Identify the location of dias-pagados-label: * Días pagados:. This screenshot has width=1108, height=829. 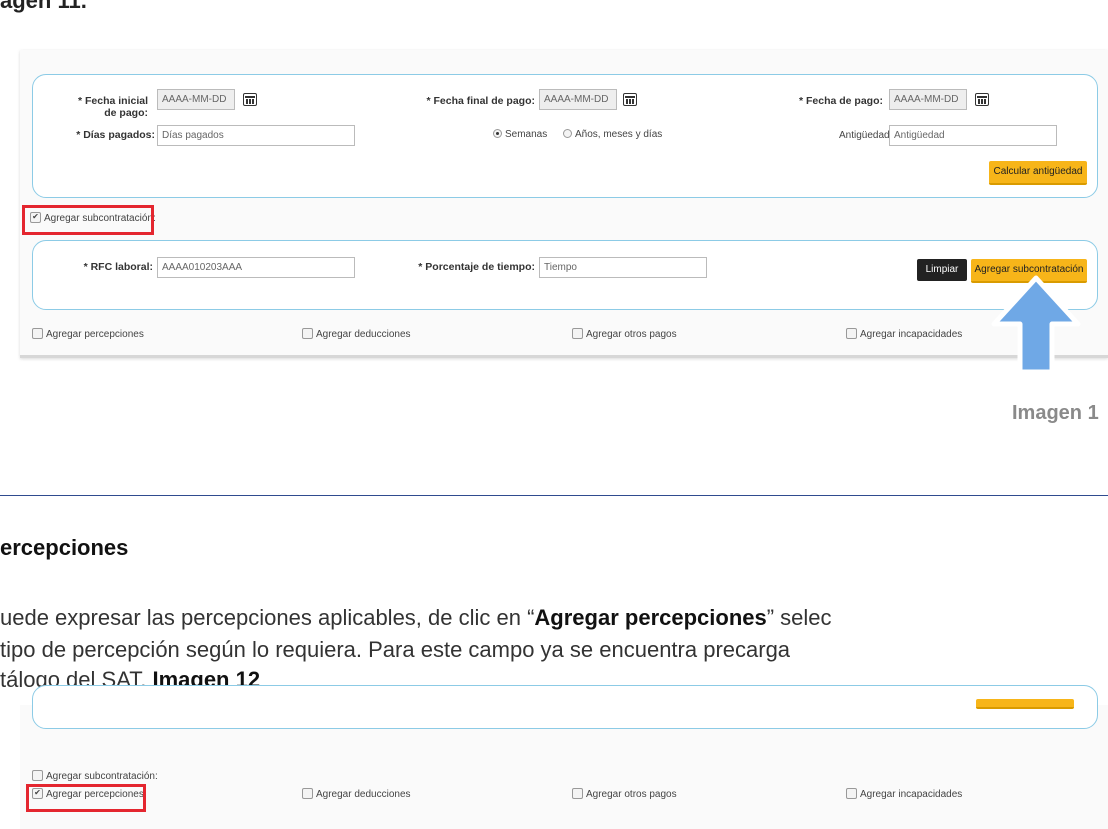
(115, 135).